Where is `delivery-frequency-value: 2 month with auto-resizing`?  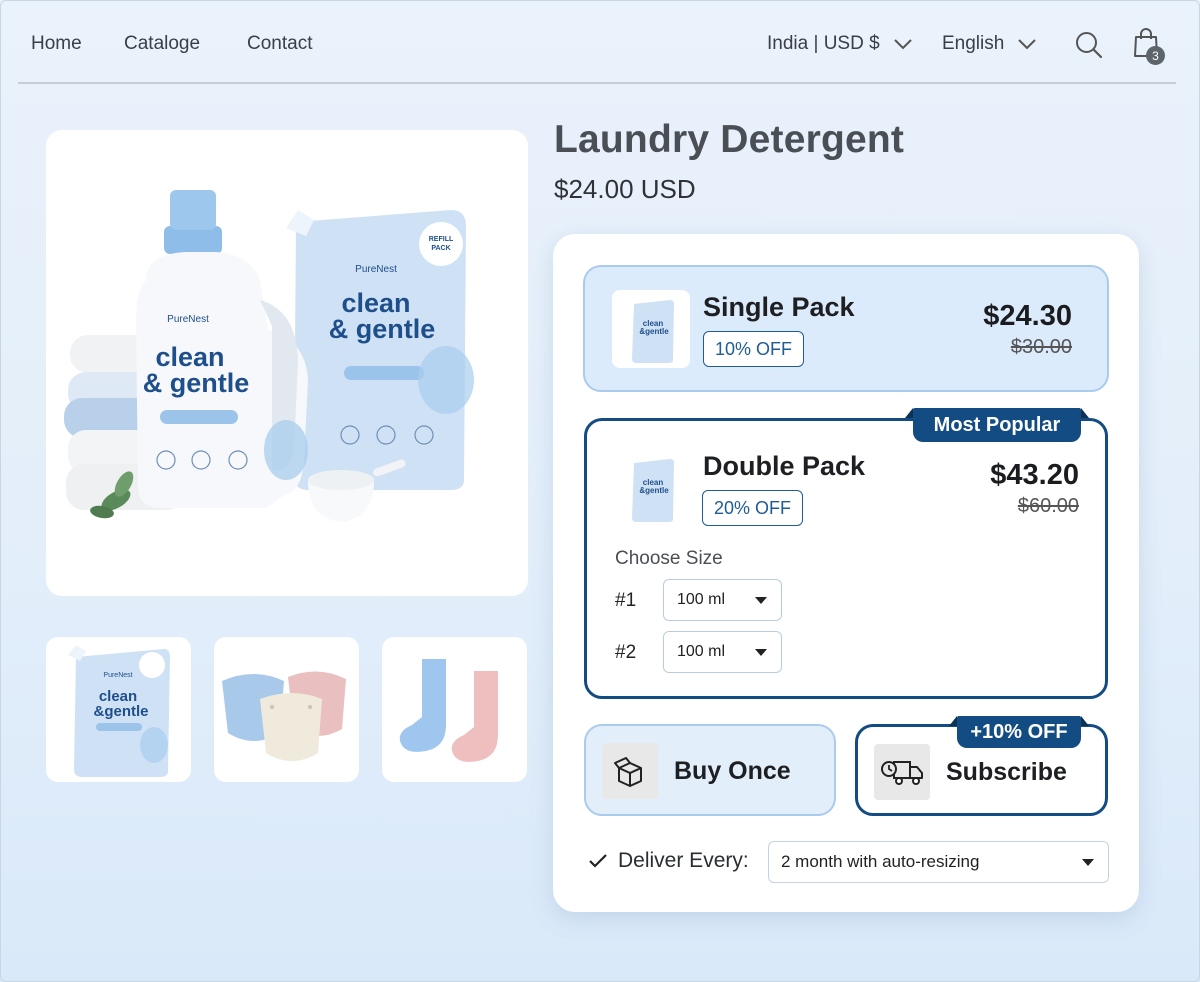 delivery-frequency-value: 2 month with auto-resizing is located at coordinates (880, 861).